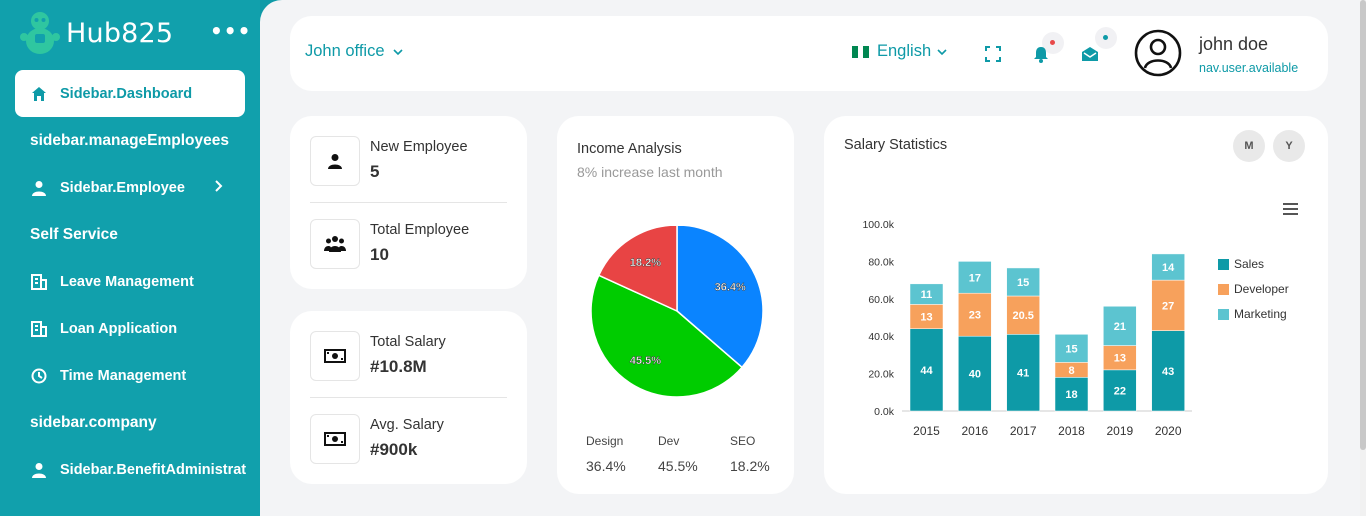 The height and width of the screenshot is (516, 1366). I want to click on x-tick-label: 2015, so click(926, 431).